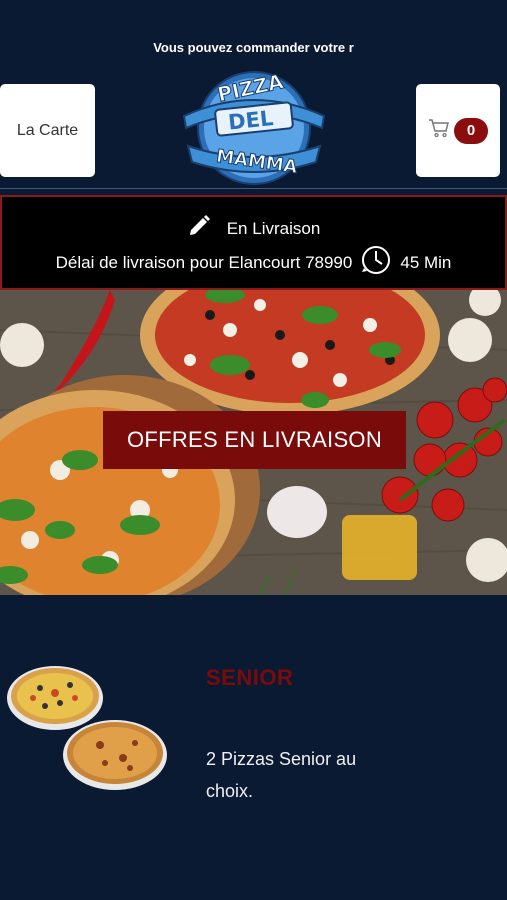 This screenshot has width=507, height=900. Describe the element at coordinates (426, 262) in the screenshot. I see `delivery-time: 45 Min` at that location.